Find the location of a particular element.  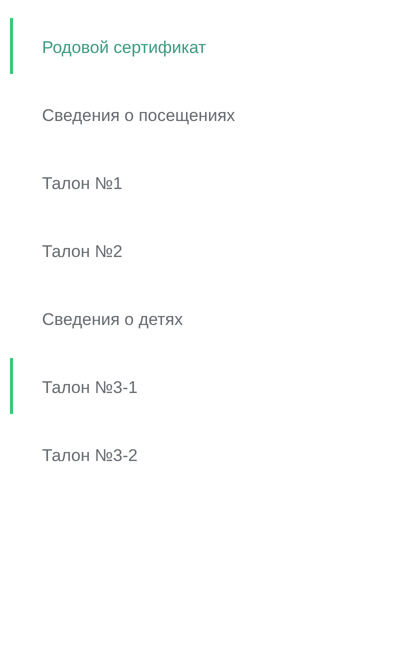

menu-item: Талон №1 is located at coordinates (82, 184).